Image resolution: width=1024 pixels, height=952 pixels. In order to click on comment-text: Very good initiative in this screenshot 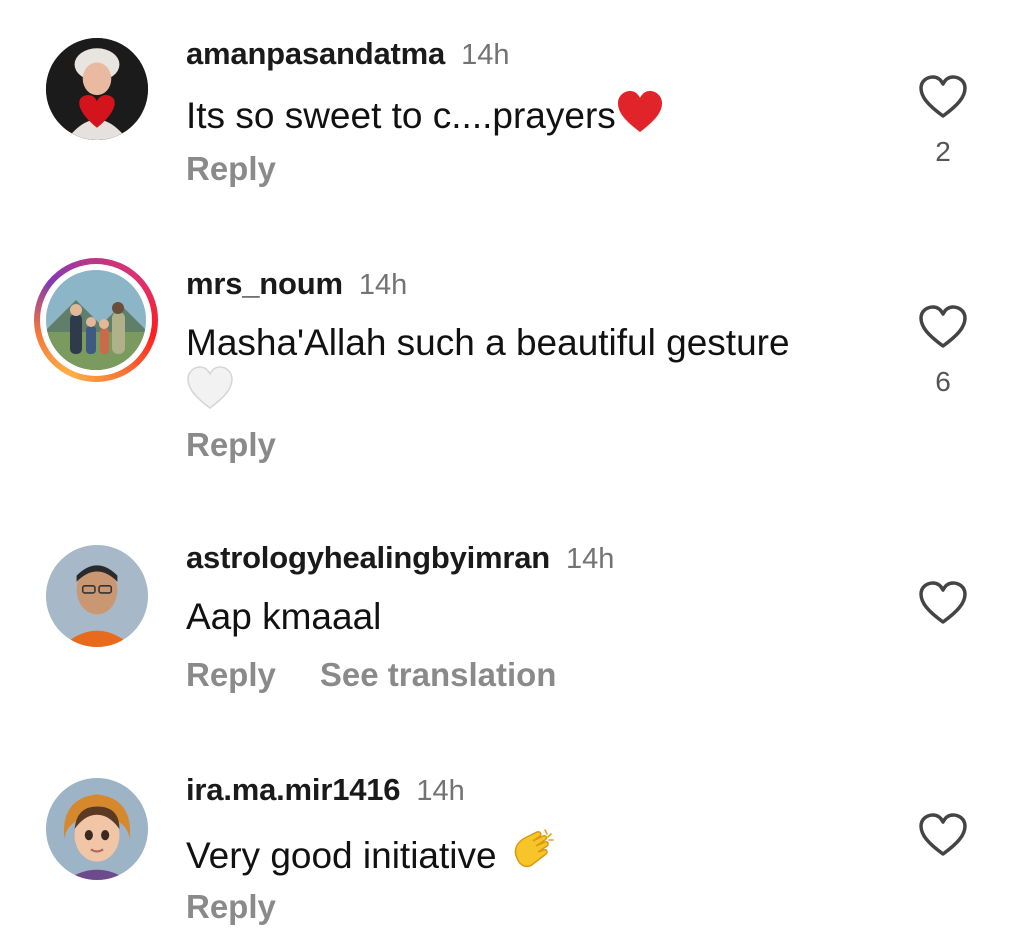, I will do `click(370, 855)`.